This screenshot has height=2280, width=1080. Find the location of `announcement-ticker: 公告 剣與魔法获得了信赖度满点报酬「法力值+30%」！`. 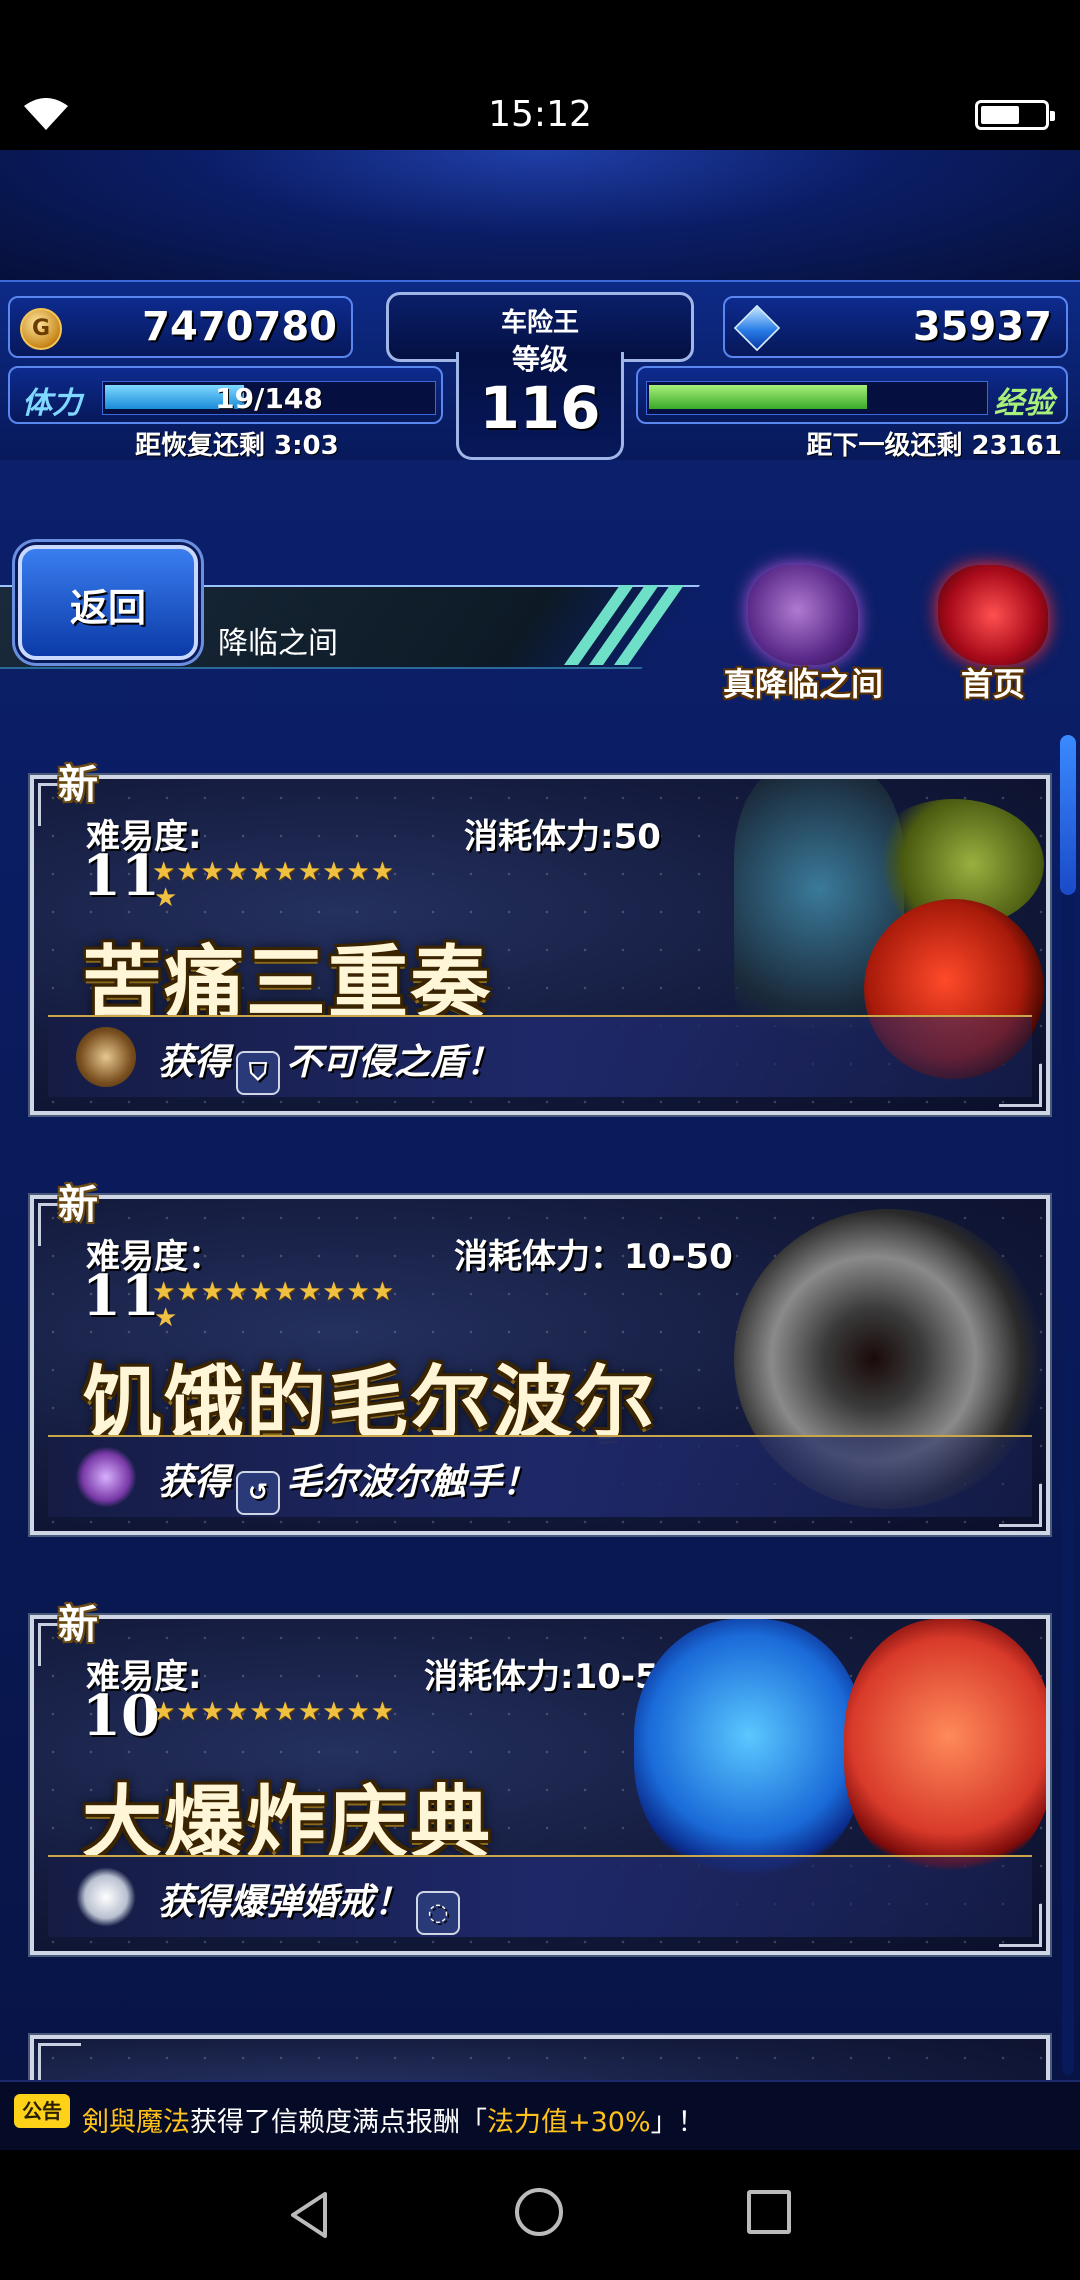

announcement-ticker: 公告 剣與魔法获得了信赖度满点报酬「法力值+30%」！ is located at coordinates (540, 2116).